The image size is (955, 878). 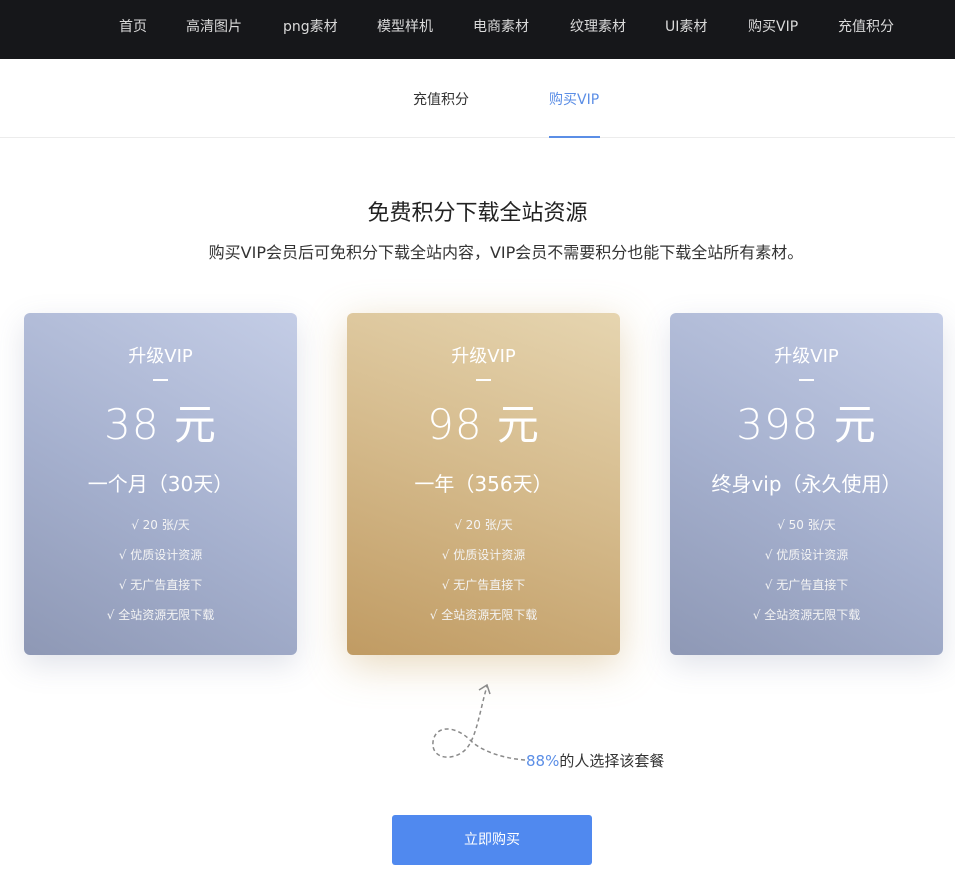 I want to click on page-title: 免费积分下载全站资源, so click(x=477, y=213).